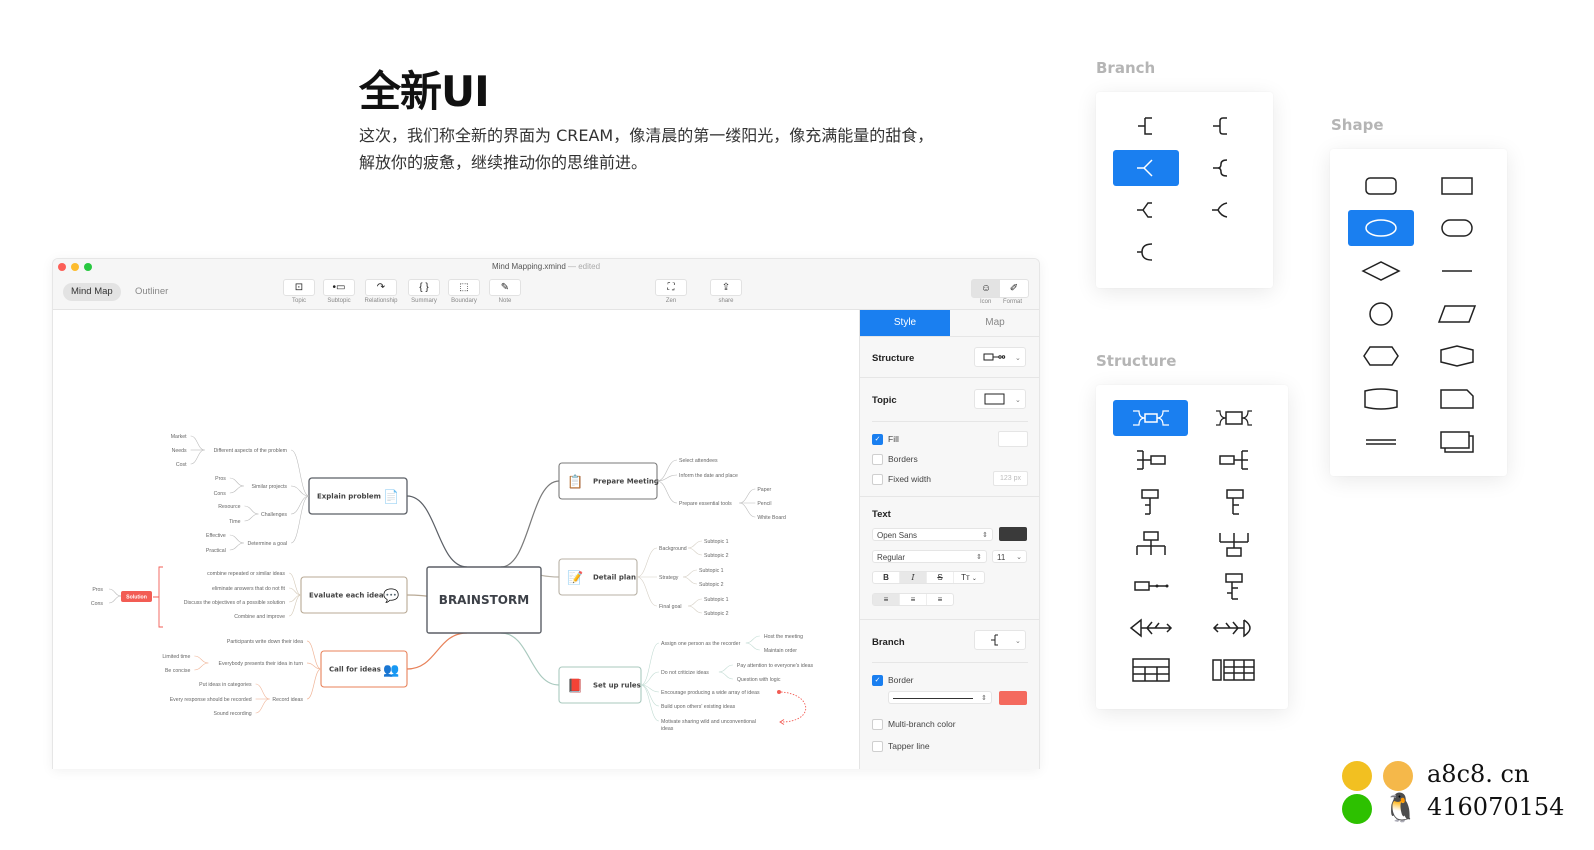  What do you see at coordinates (673, 549) in the screenshot?
I see `subtopic-label: Background` at bounding box center [673, 549].